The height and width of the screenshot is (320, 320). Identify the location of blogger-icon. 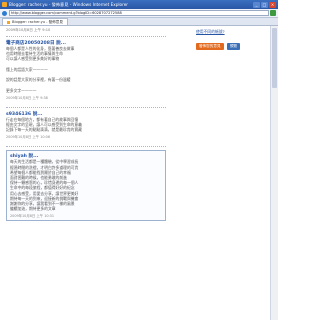
(4, 4).